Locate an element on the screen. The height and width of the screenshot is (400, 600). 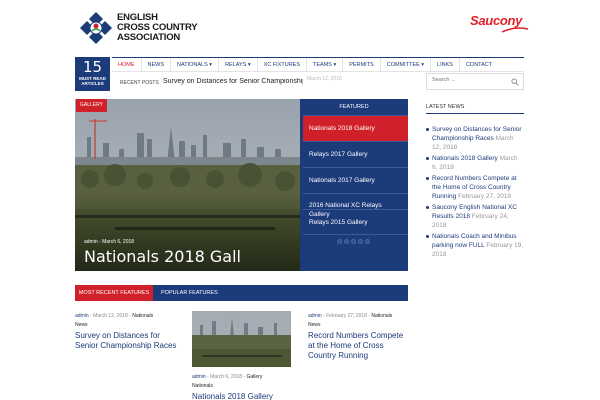
nav-relays: RELAYS ▾ is located at coordinates (238, 64).